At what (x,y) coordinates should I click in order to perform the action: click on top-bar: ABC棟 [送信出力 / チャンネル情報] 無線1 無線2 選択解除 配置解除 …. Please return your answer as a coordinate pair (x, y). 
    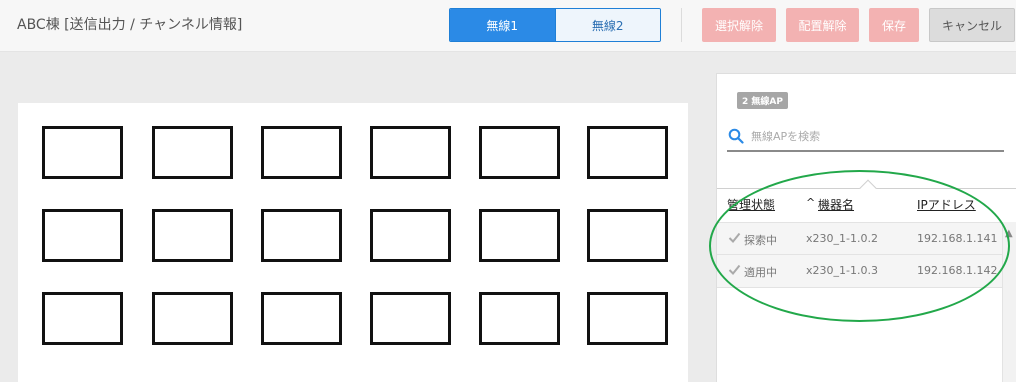
    Looking at the image, I should click on (508, 26).